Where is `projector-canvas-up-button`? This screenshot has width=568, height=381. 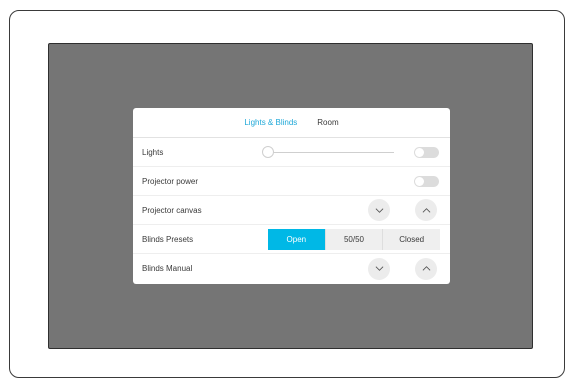 projector-canvas-up-button is located at coordinates (426, 210).